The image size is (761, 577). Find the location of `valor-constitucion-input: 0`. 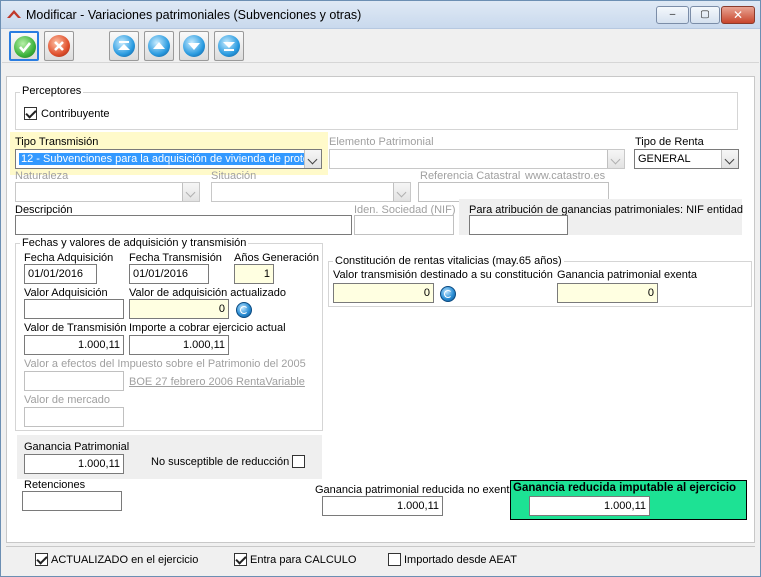

valor-constitucion-input: 0 is located at coordinates (383, 293).